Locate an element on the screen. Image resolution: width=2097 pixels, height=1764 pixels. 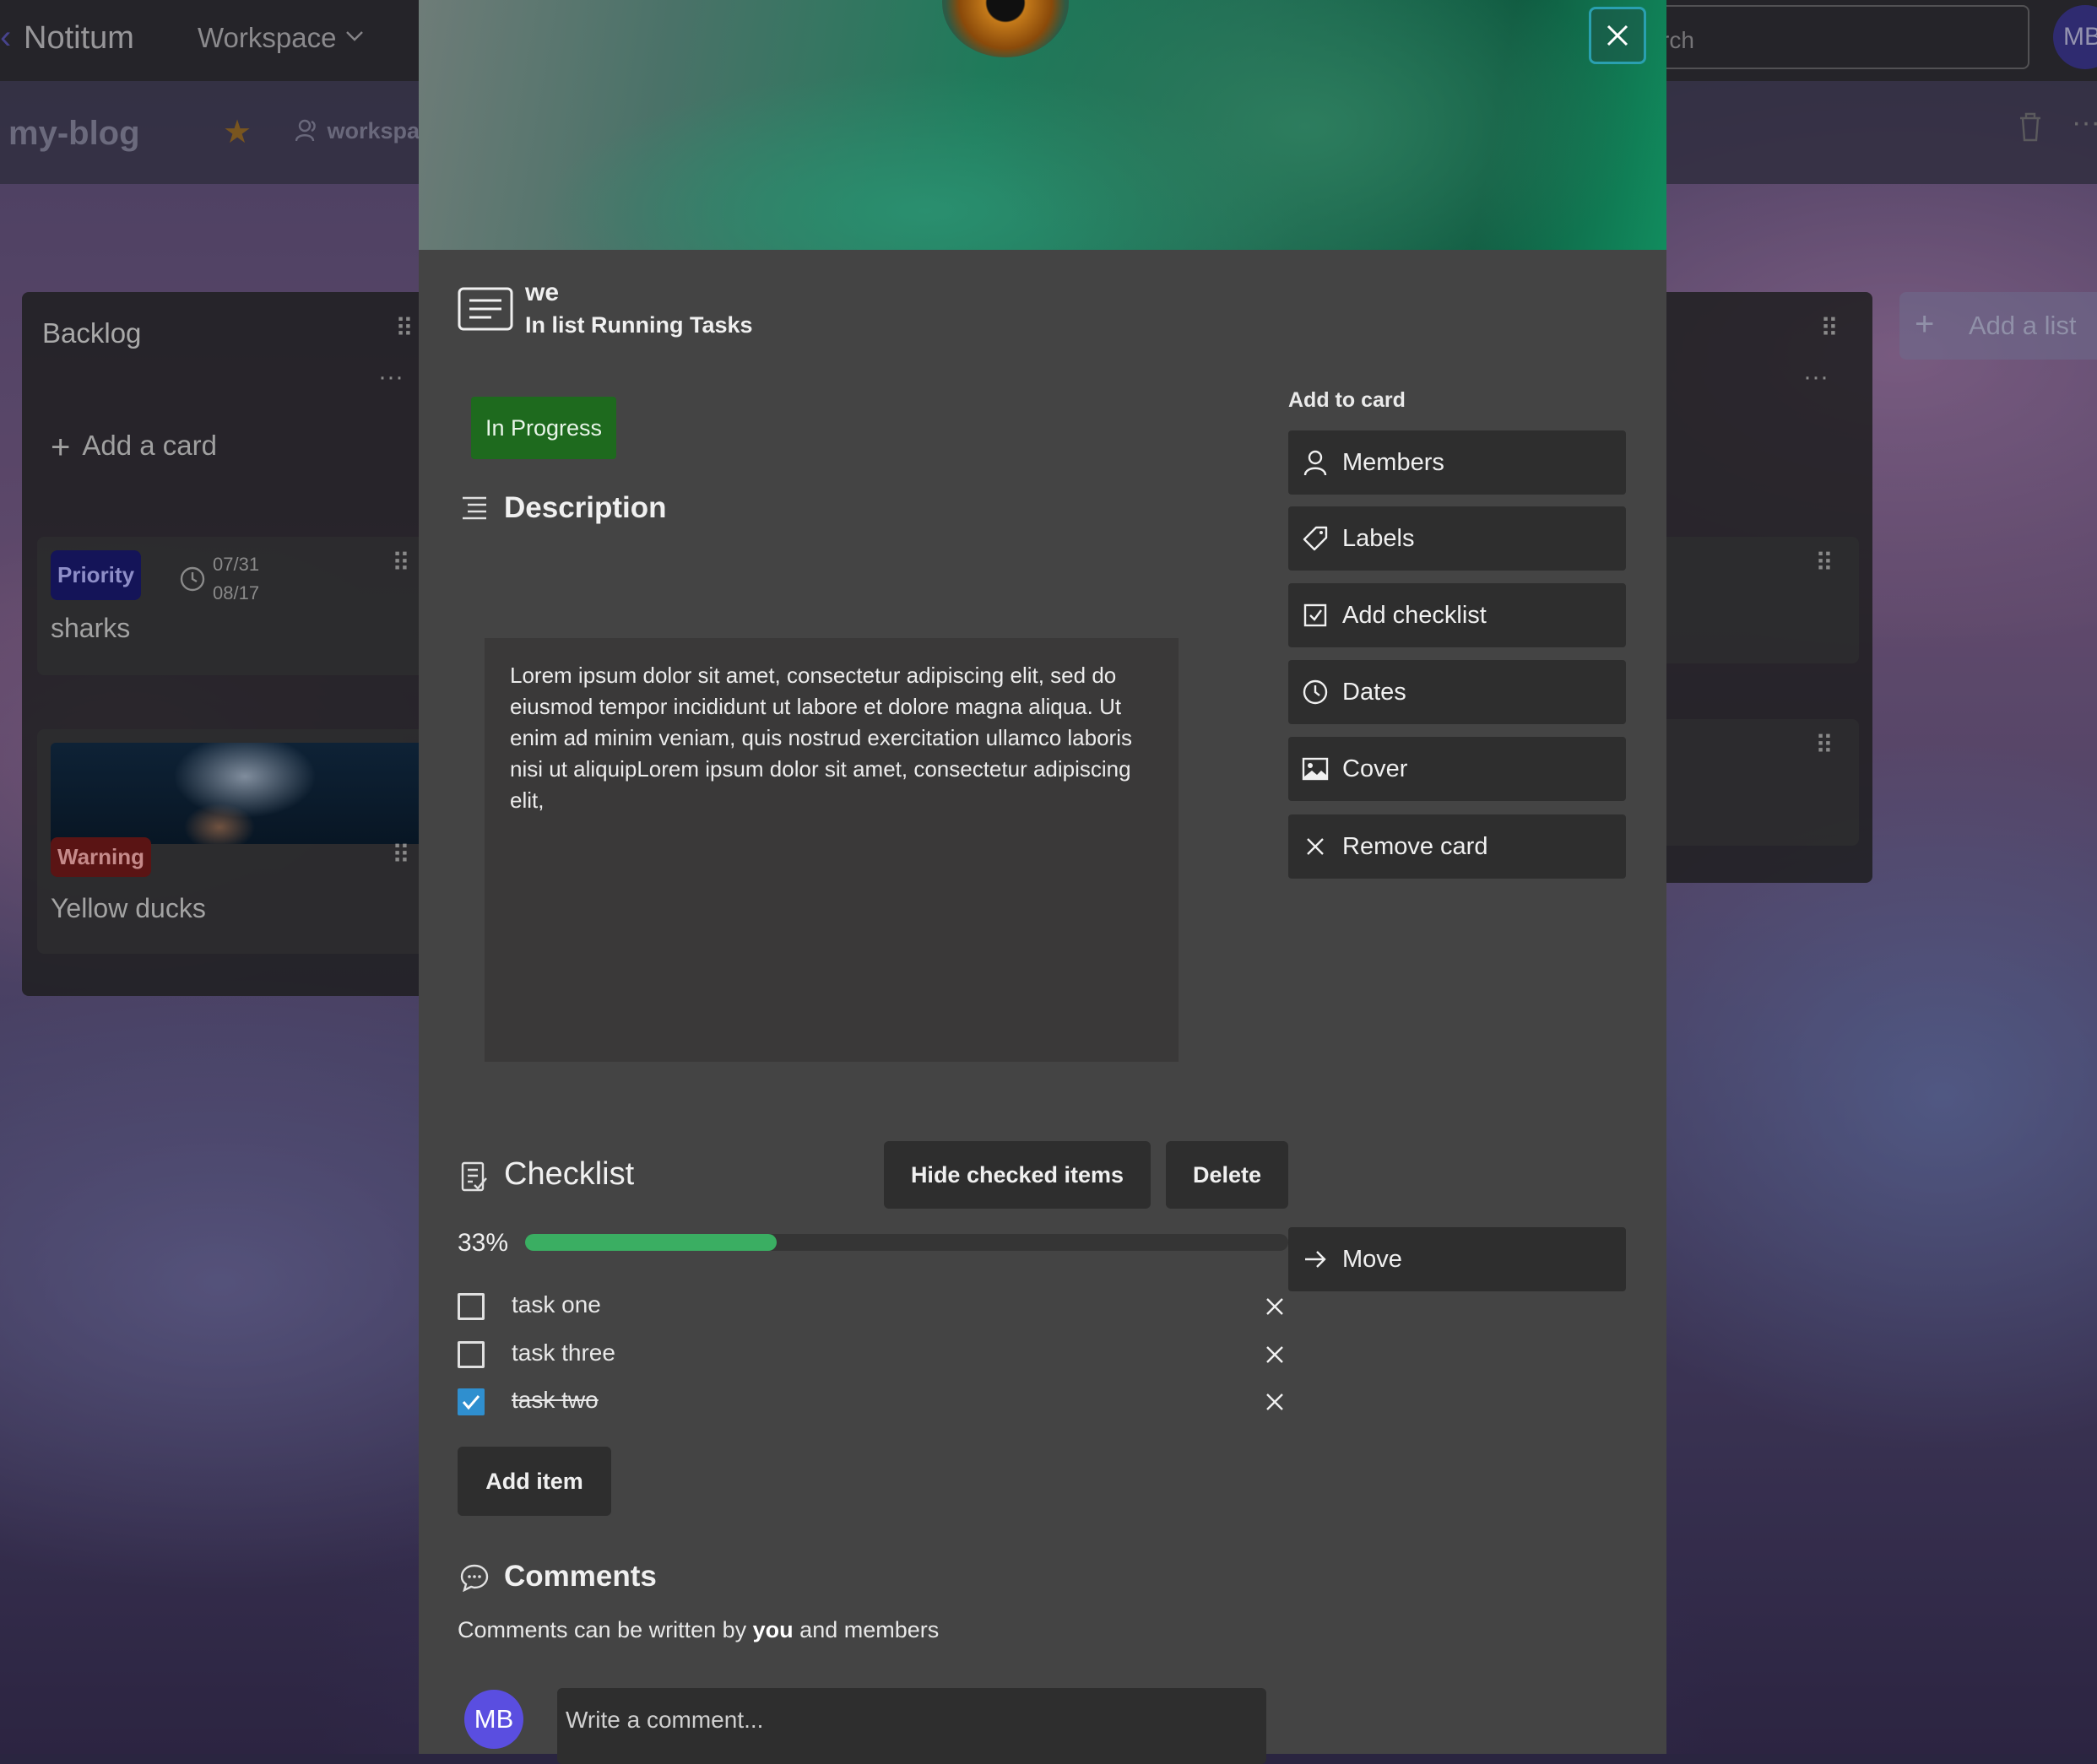
image-icon is located at coordinates (1315, 769).